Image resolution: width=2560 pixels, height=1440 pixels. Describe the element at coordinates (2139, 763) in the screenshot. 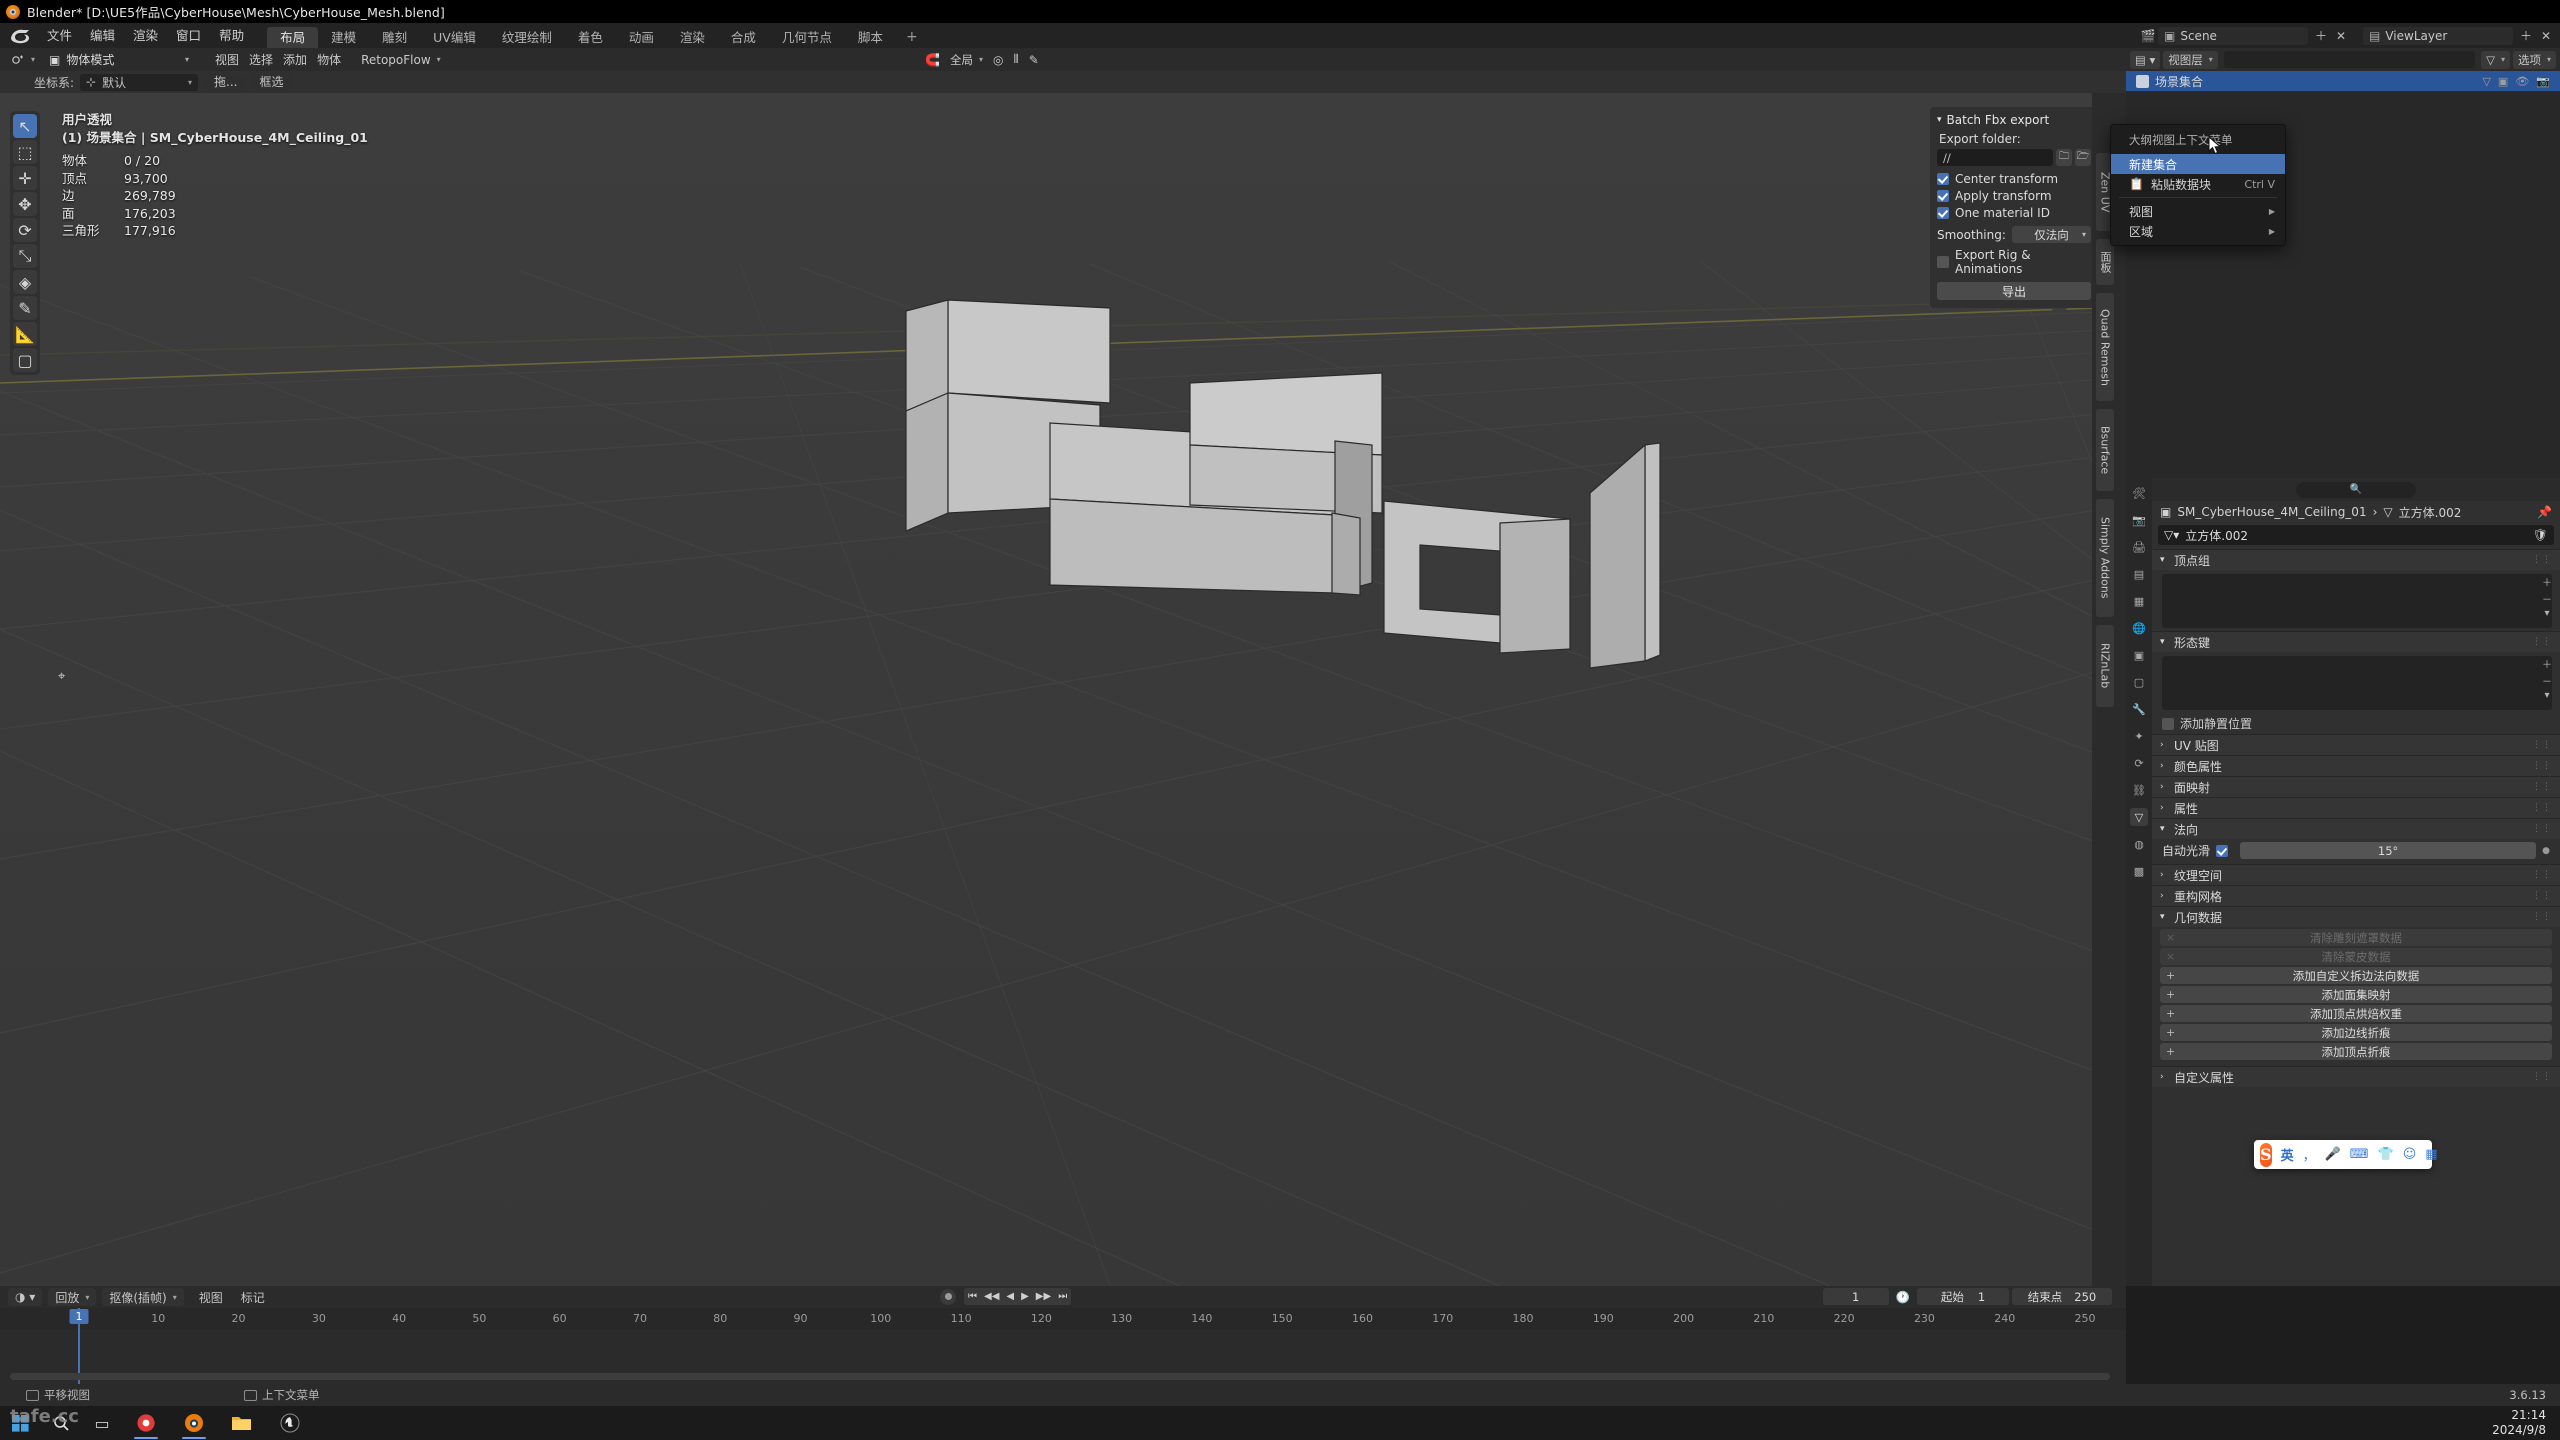

I see `properties-tab-physics: ⟳` at that location.